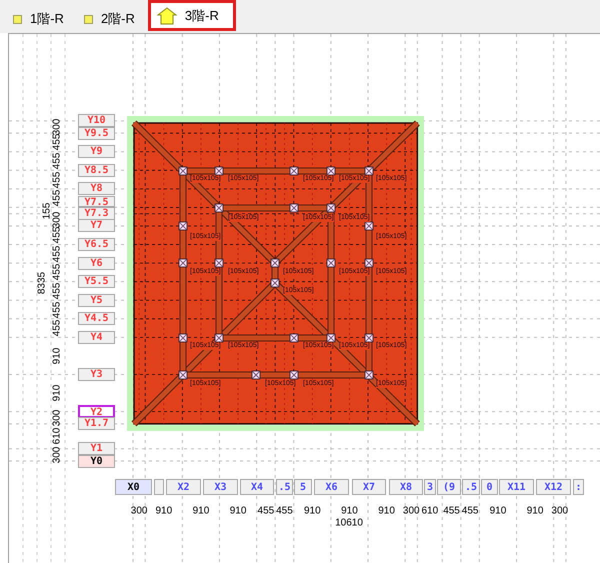  What do you see at coordinates (96, 423) in the screenshot?
I see `y-axis-button: Y1.7` at bounding box center [96, 423].